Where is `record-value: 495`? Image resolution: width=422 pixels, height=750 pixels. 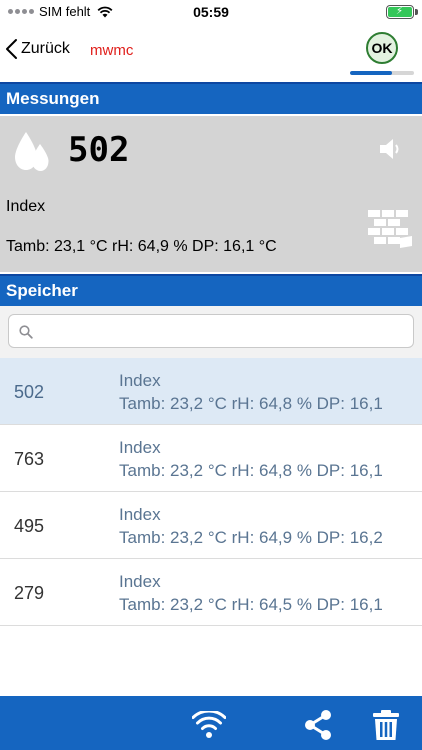
record-value: 495 is located at coordinates (29, 526).